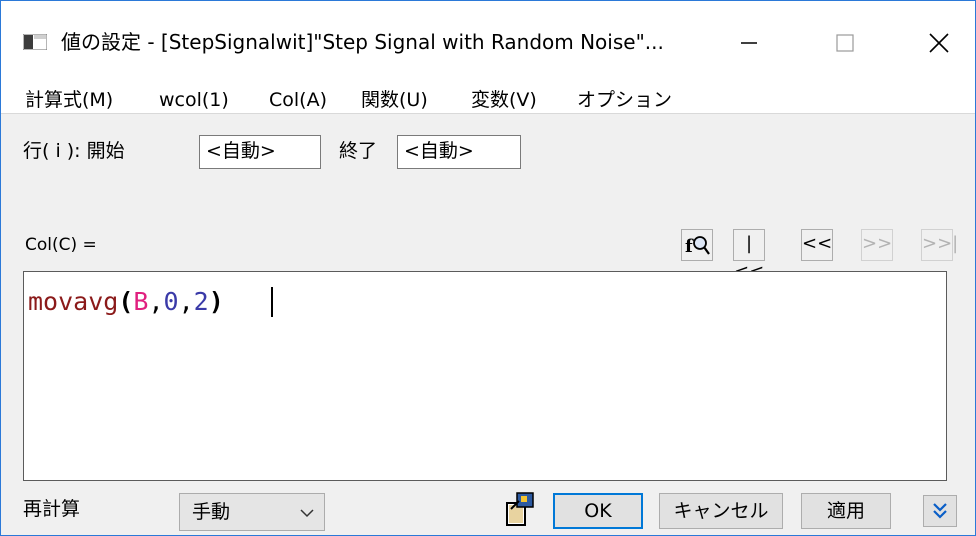  Describe the element at coordinates (52, 509) in the screenshot. I see `recalculate-label: 再計算` at that location.